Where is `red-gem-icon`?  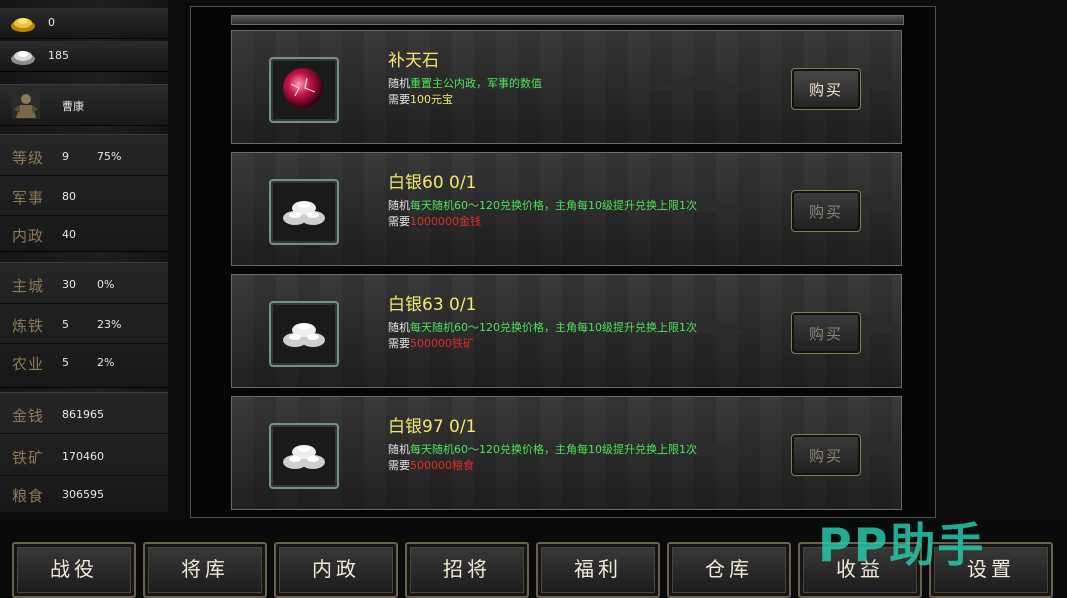
red-gem-icon is located at coordinates (303, 88).